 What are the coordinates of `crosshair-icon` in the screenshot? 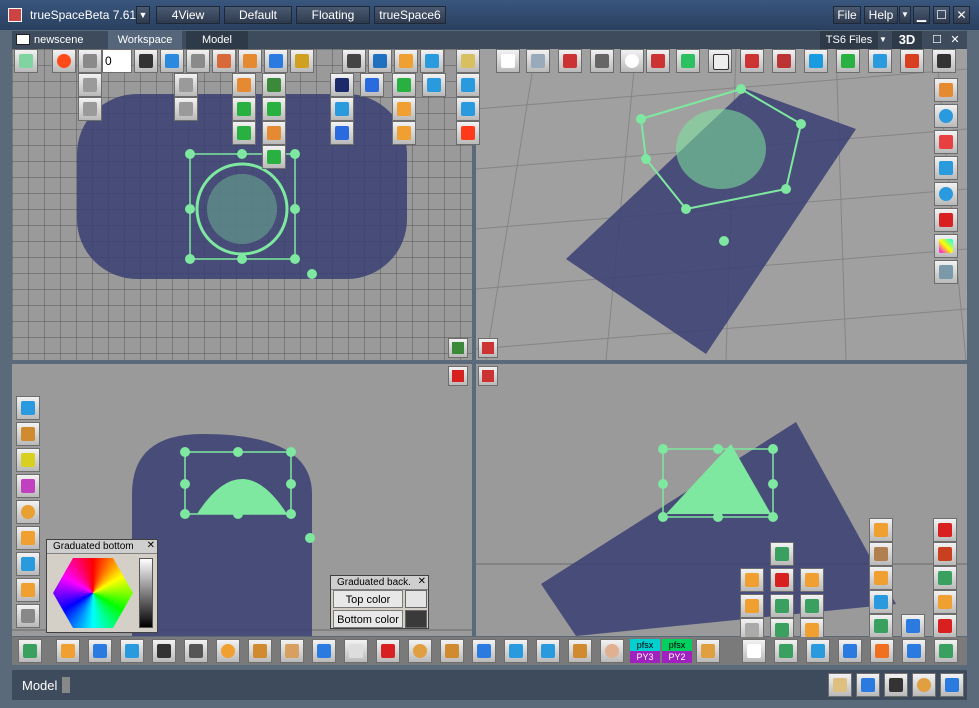 It's located at (274, 109).